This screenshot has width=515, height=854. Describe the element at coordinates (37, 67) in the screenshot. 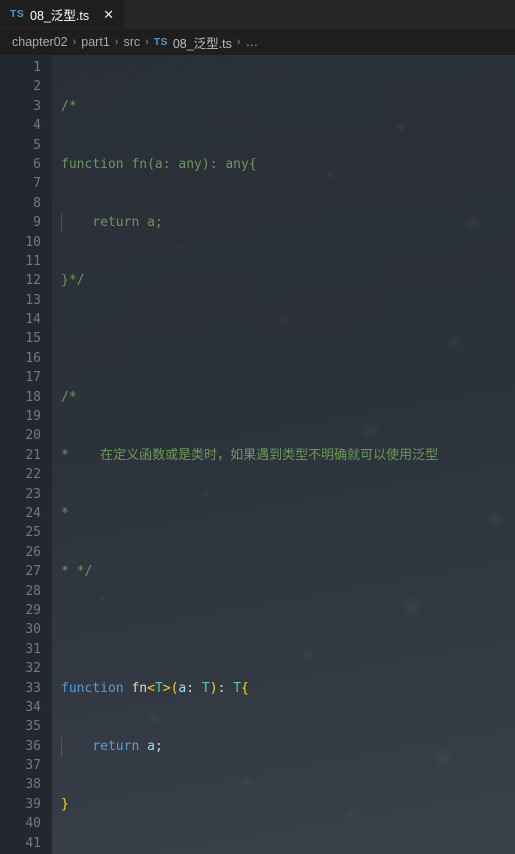

I see `line-number: 1` at that location.